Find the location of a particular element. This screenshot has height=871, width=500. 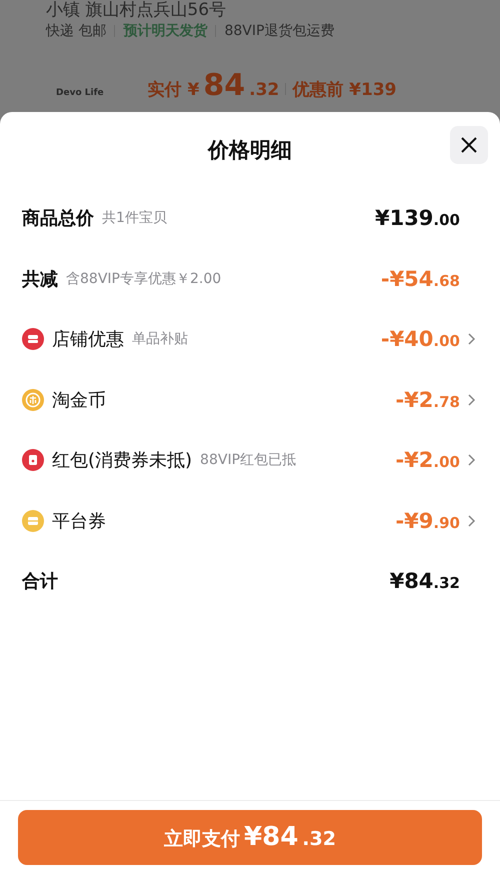

row-note: 含88VIP专享优惠￥2.00 is located at coordinates (144, 279).